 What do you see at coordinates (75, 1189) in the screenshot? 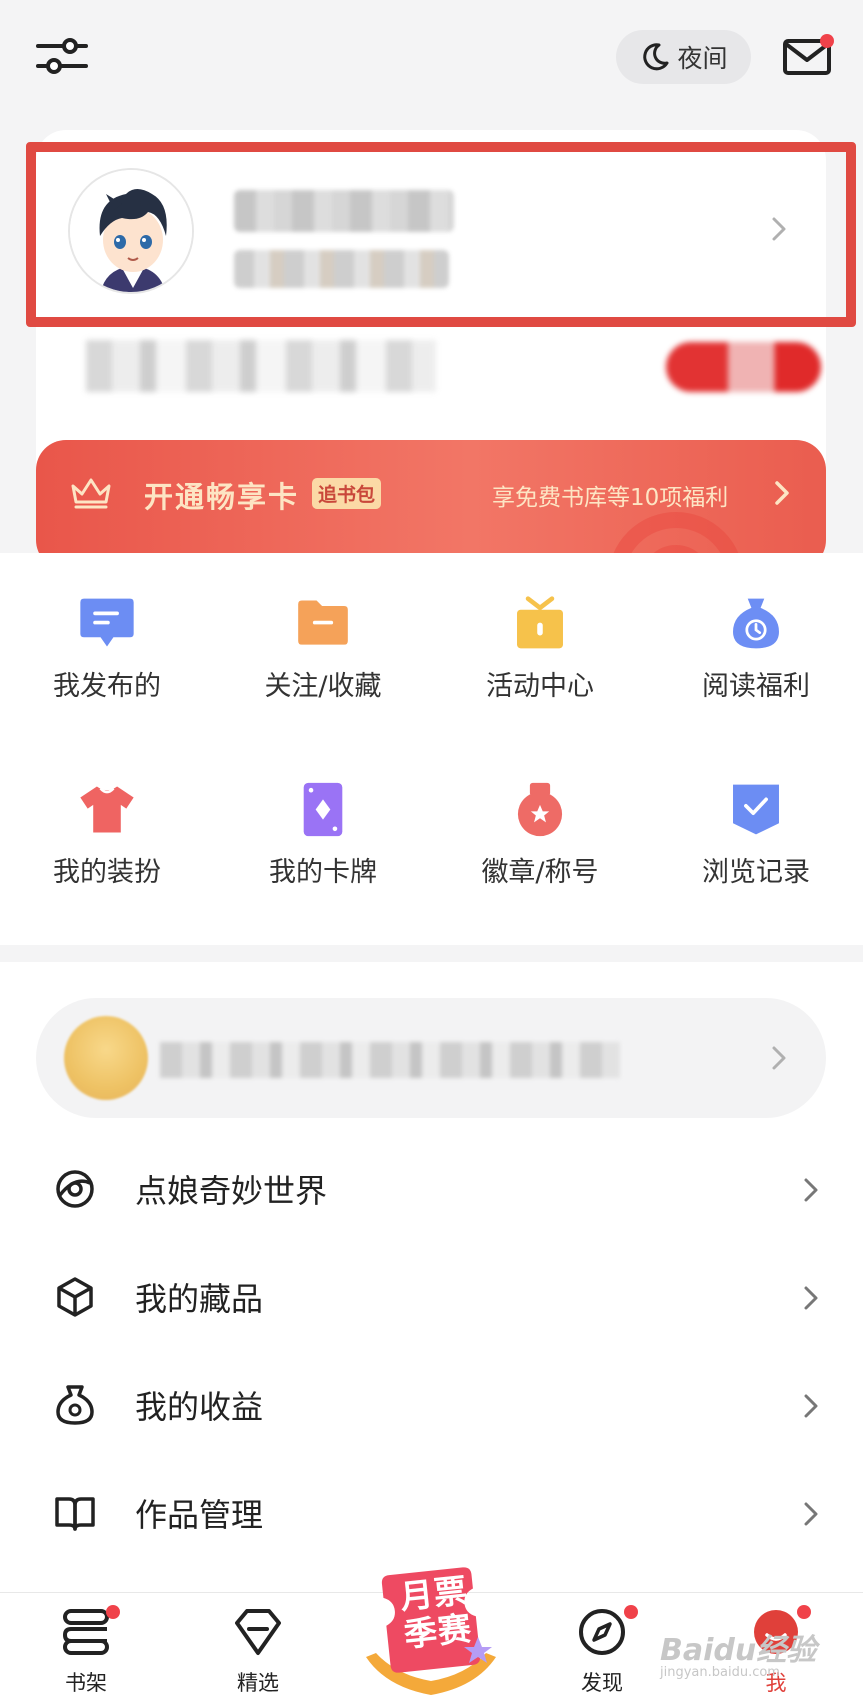
I see `world-icon` at bounding box center [75, 1189].